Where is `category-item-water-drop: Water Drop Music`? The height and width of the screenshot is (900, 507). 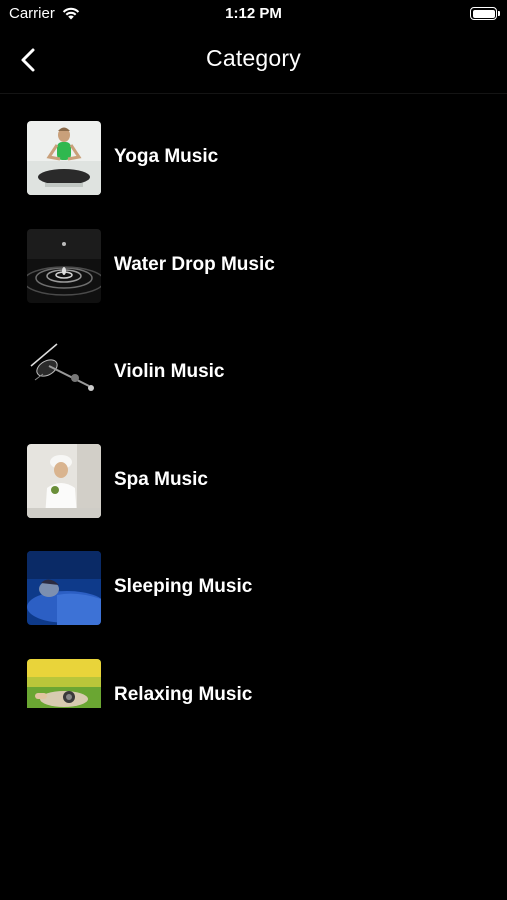 category-item-water-drop: Water Drop Music is located at coordinates (253, 266).